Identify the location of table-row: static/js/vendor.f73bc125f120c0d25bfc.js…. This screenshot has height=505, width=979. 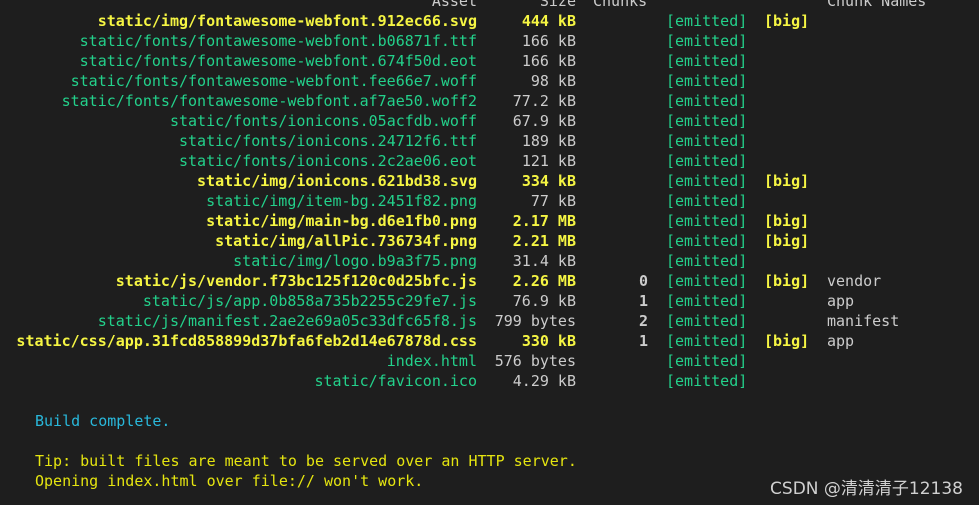
(489, 281).